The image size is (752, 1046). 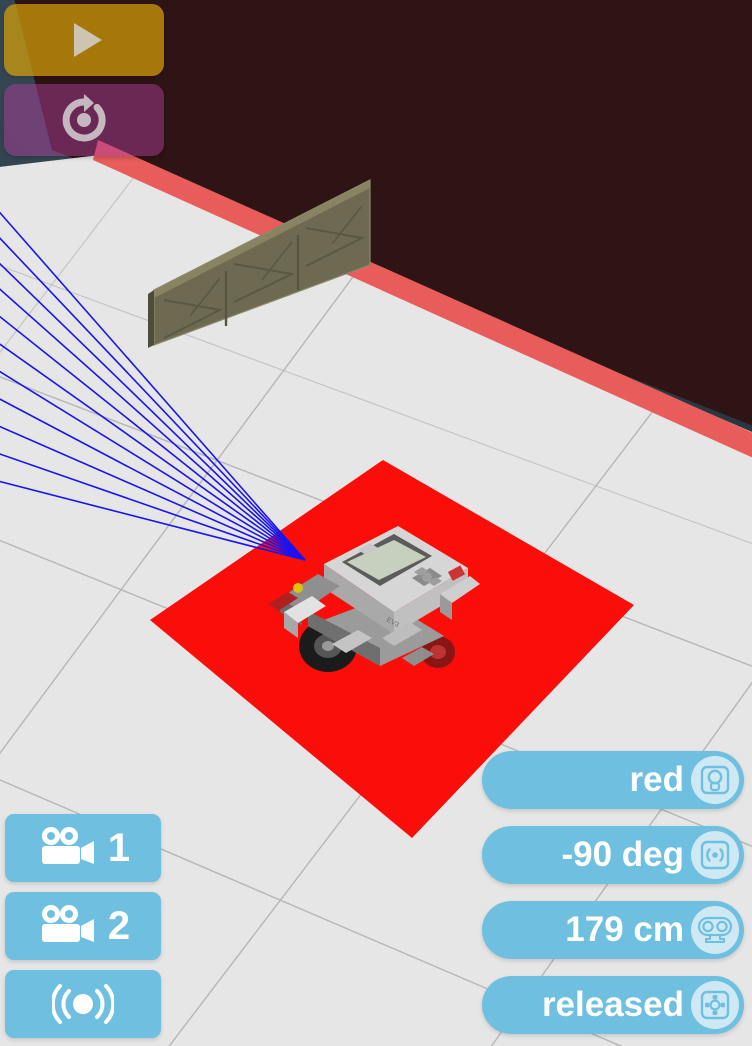 I want to click on ultrasonic-sensor-readout: 179 cm, so click(x=613, y=930).